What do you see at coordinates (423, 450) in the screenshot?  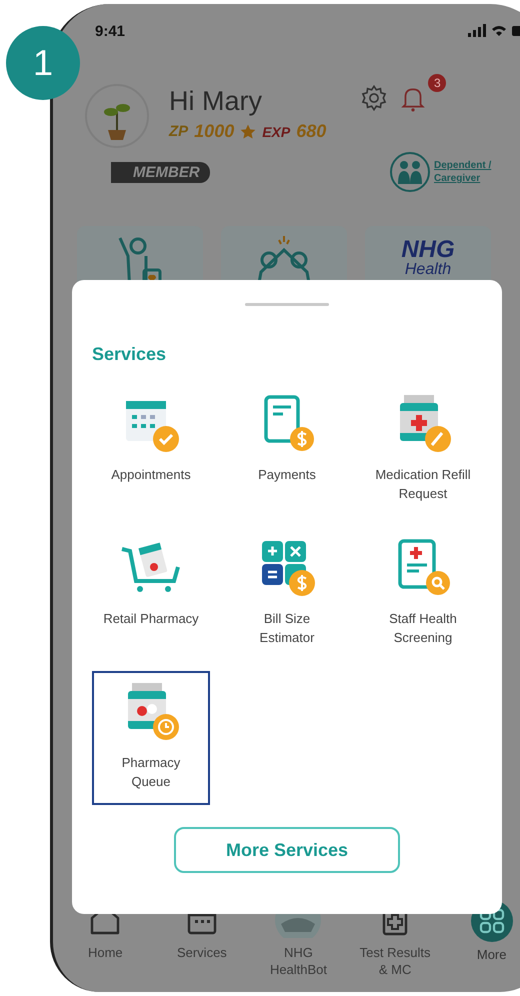 I see `service-item: Medication Refill Request` at bounding box center [423, 450].